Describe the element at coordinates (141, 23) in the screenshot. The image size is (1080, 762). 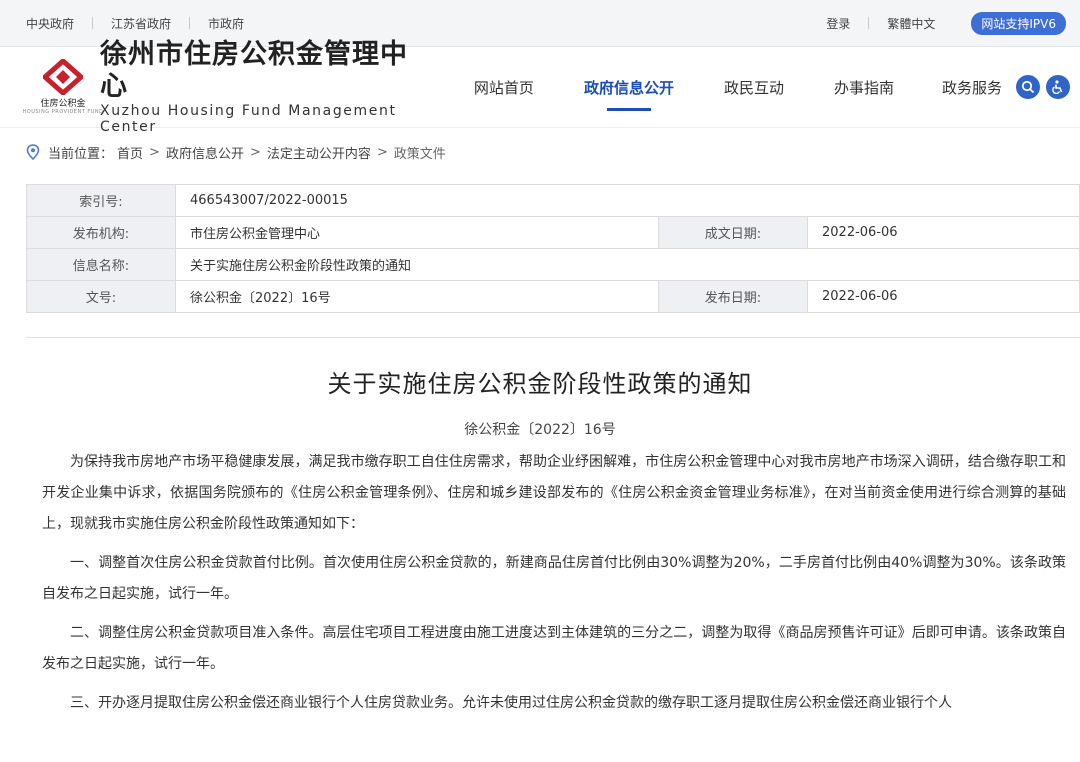
I see `link-province-gov: 江苏省政府` at that location.